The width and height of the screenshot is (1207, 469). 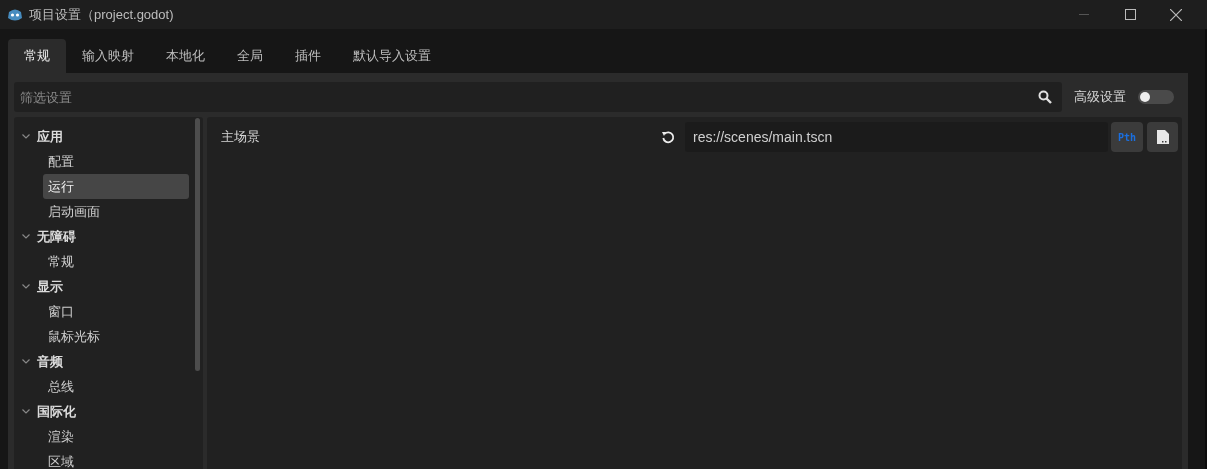 I want to click on tab: 本地化, so click(x=185, y=56).